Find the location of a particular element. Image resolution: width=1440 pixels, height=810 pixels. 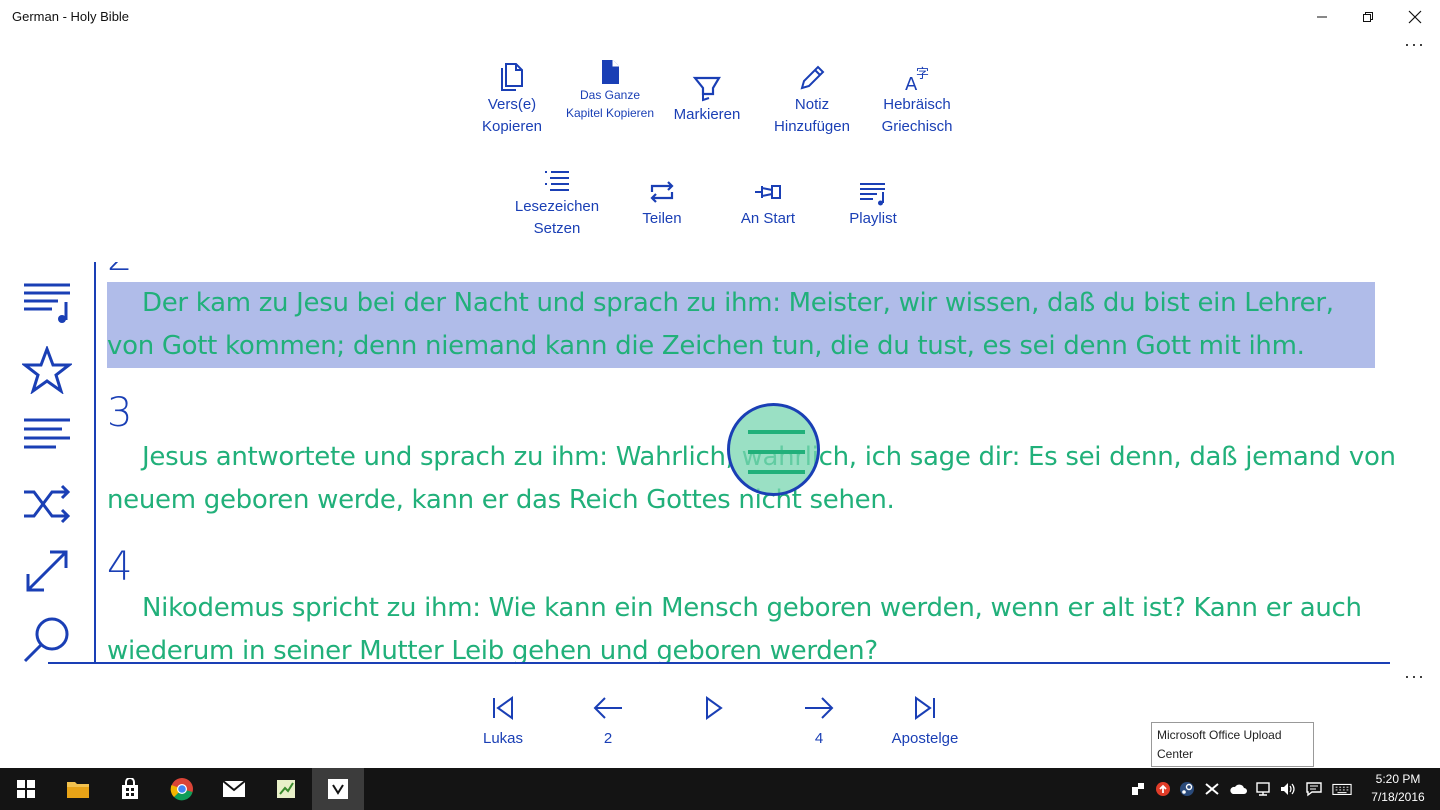

sidebar-shuffle is located at coordinates (47, 509).